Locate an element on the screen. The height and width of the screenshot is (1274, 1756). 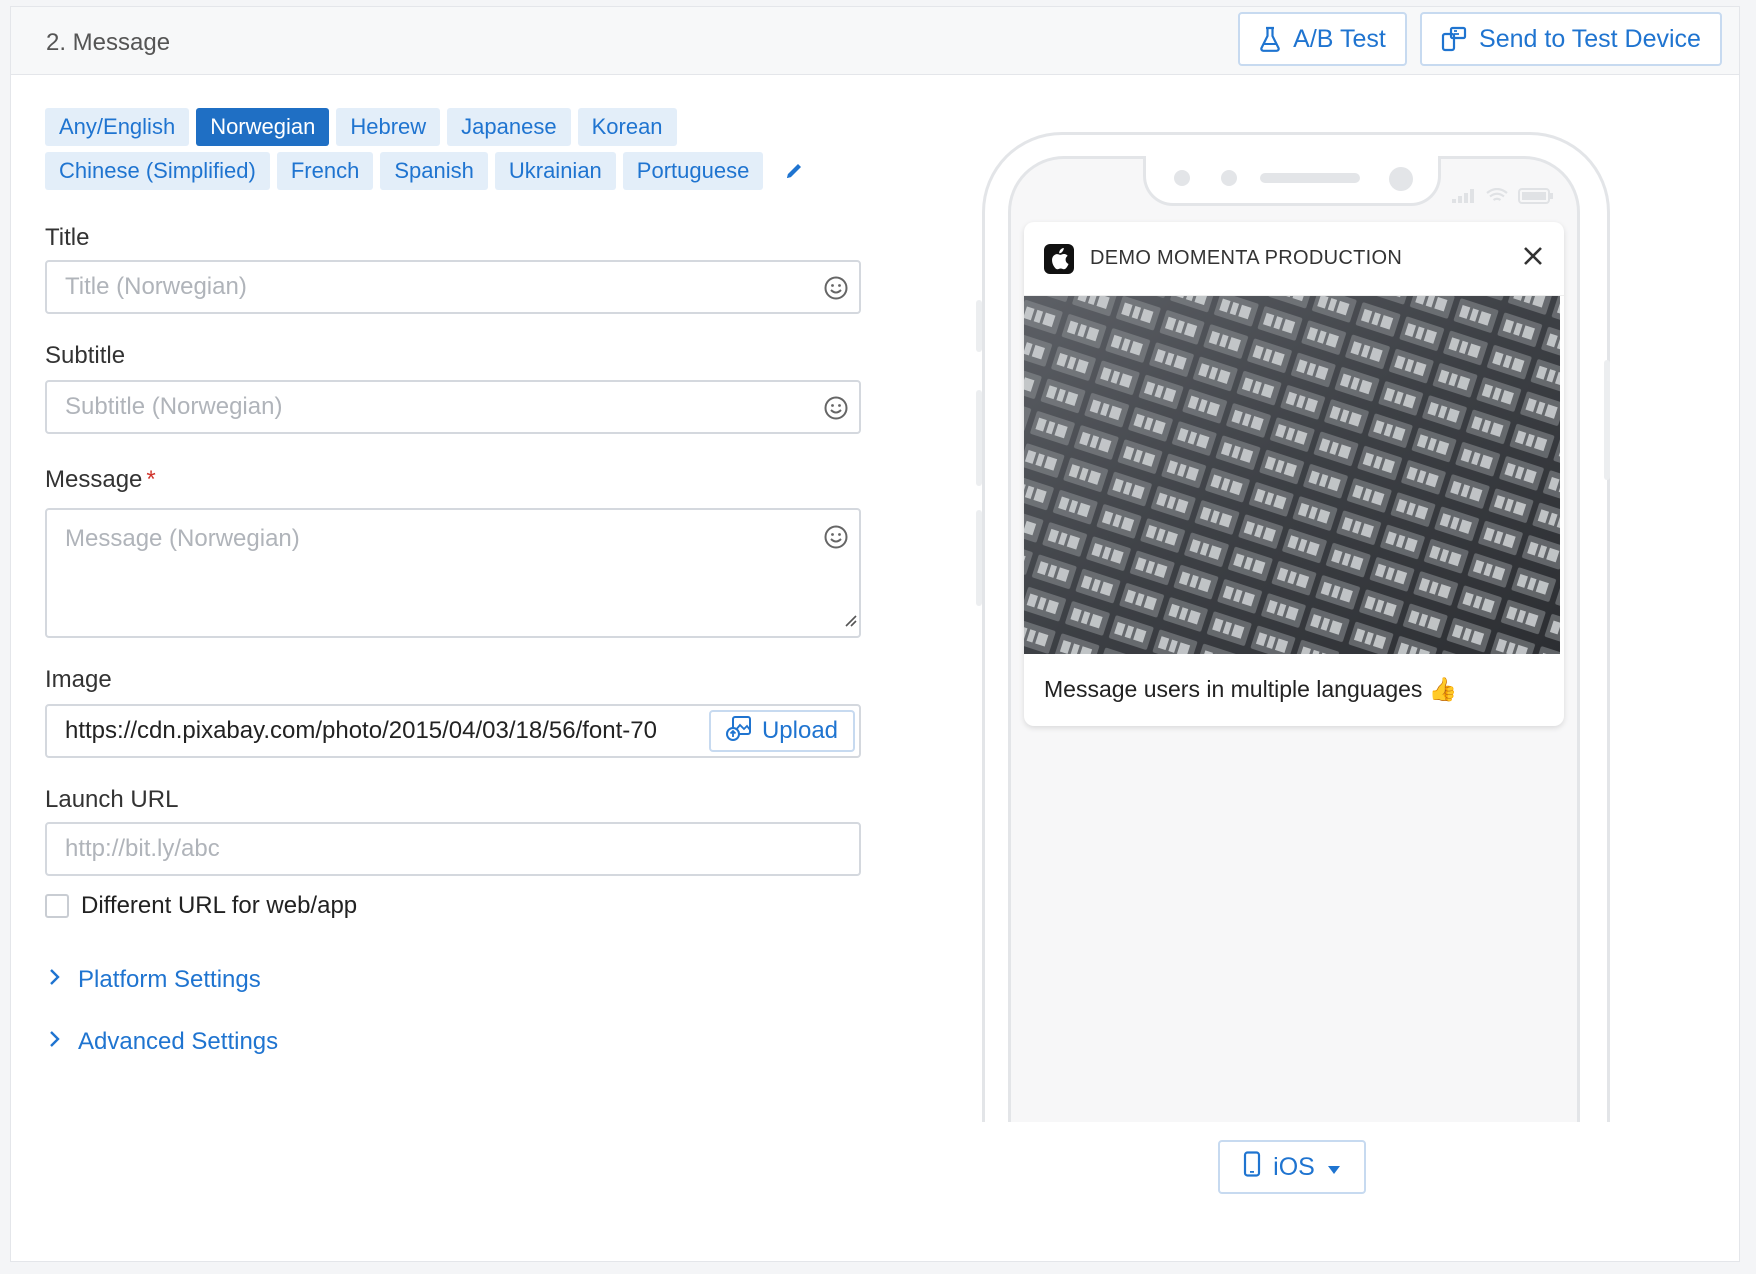
launch-url-input: http://bit.ly/abc is located at coordinates (453, 849).